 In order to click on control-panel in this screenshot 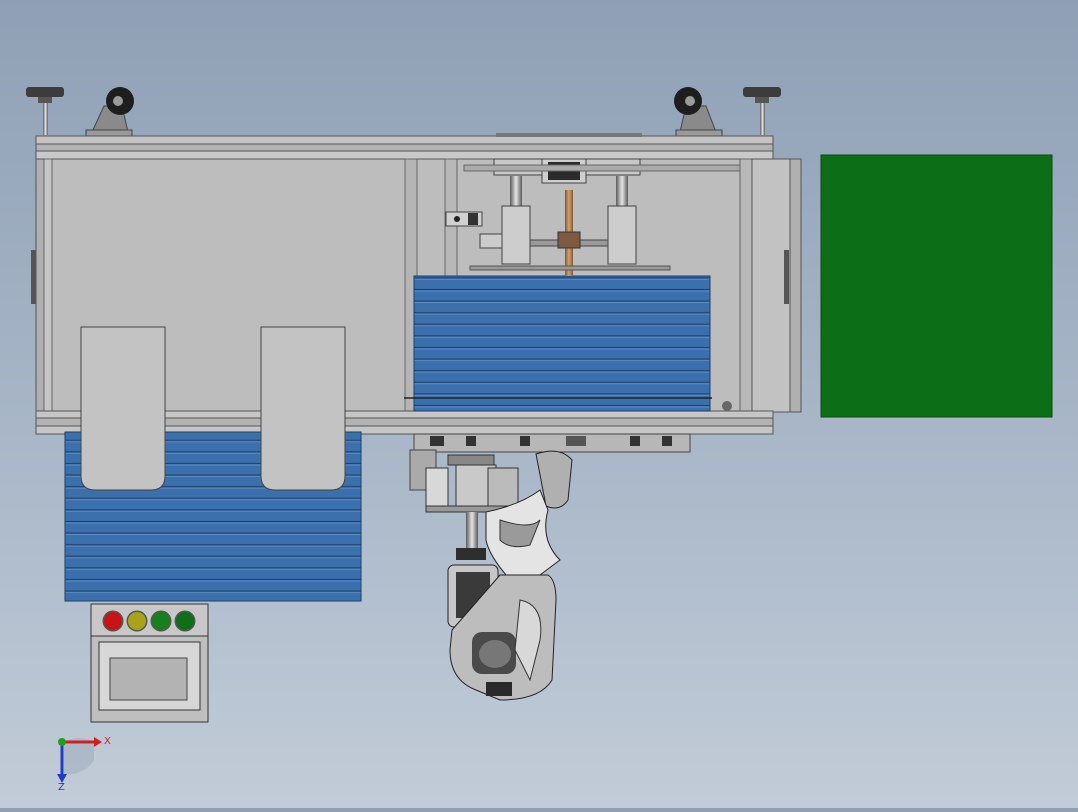, I will do `click(149, 663)`.